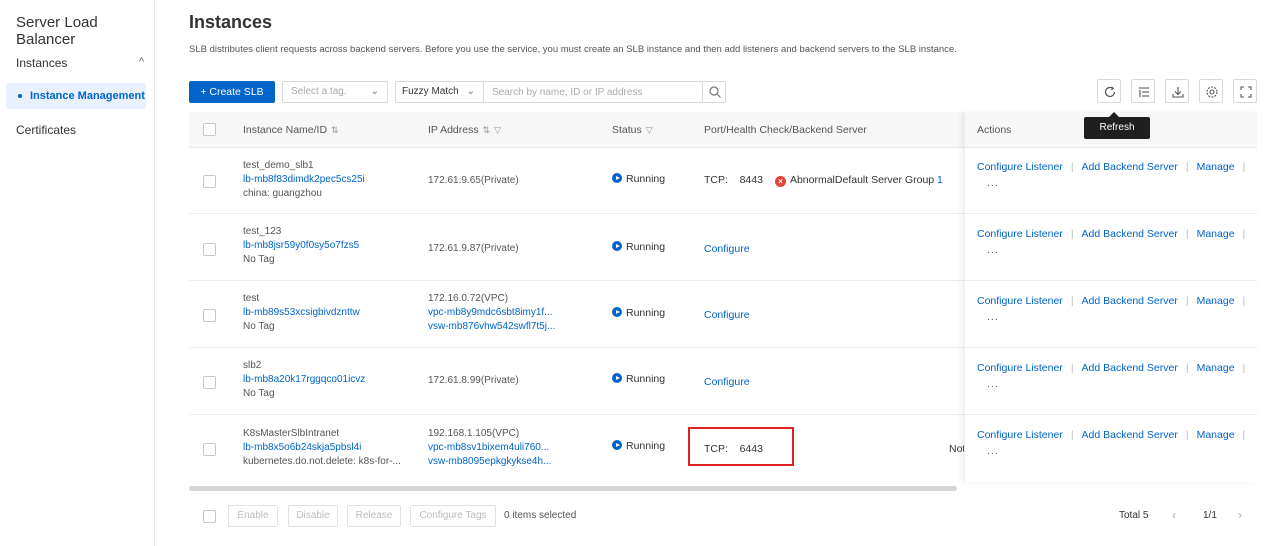 The height and width of the screenshot is (546, 1268). Describe the element at coordinates (593, 92) in the screenshot. I see `search-input` at that location.